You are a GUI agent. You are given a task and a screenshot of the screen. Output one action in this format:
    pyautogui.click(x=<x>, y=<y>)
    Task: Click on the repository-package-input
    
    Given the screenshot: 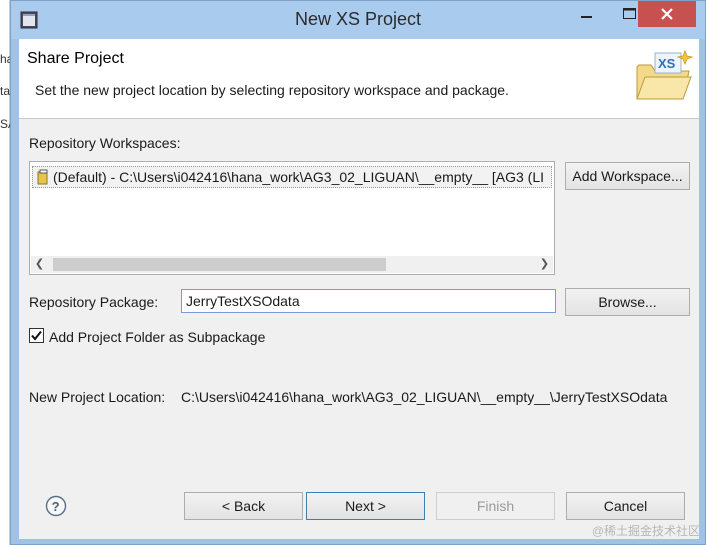 What is the action you would take?
    pyautogui.click(x=368, y=301)
    